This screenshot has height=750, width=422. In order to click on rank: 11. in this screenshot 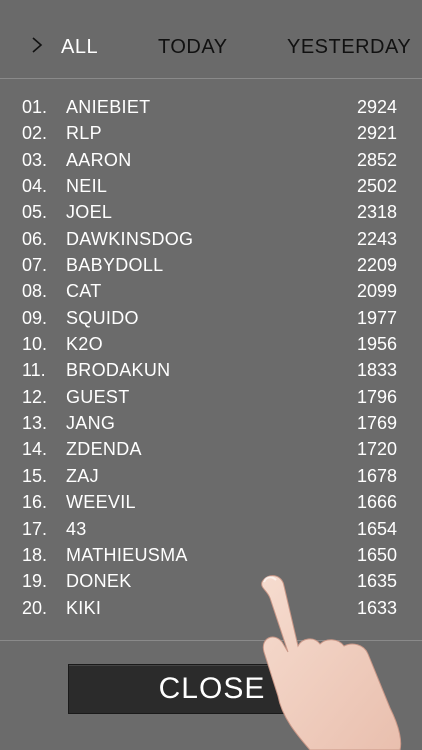, I will do `click(34, 370)`.